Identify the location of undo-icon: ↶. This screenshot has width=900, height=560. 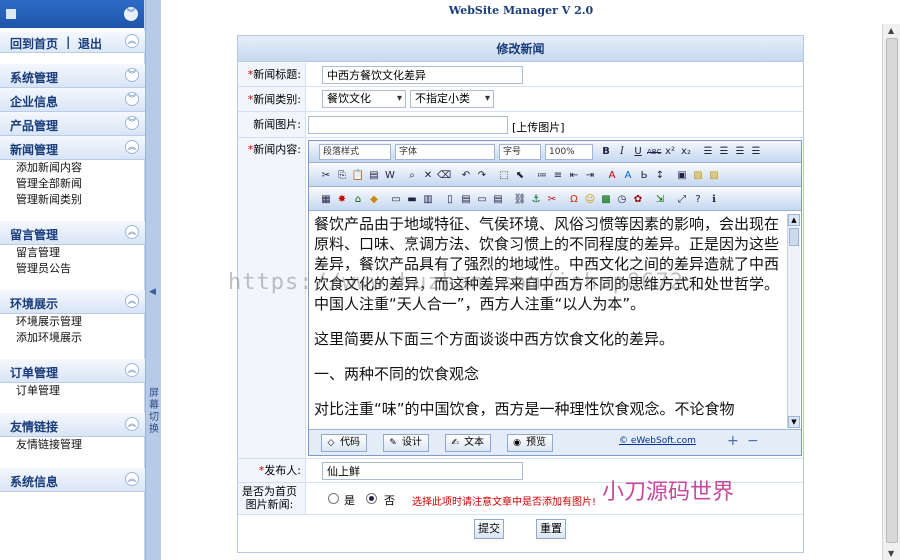
(466, 176).